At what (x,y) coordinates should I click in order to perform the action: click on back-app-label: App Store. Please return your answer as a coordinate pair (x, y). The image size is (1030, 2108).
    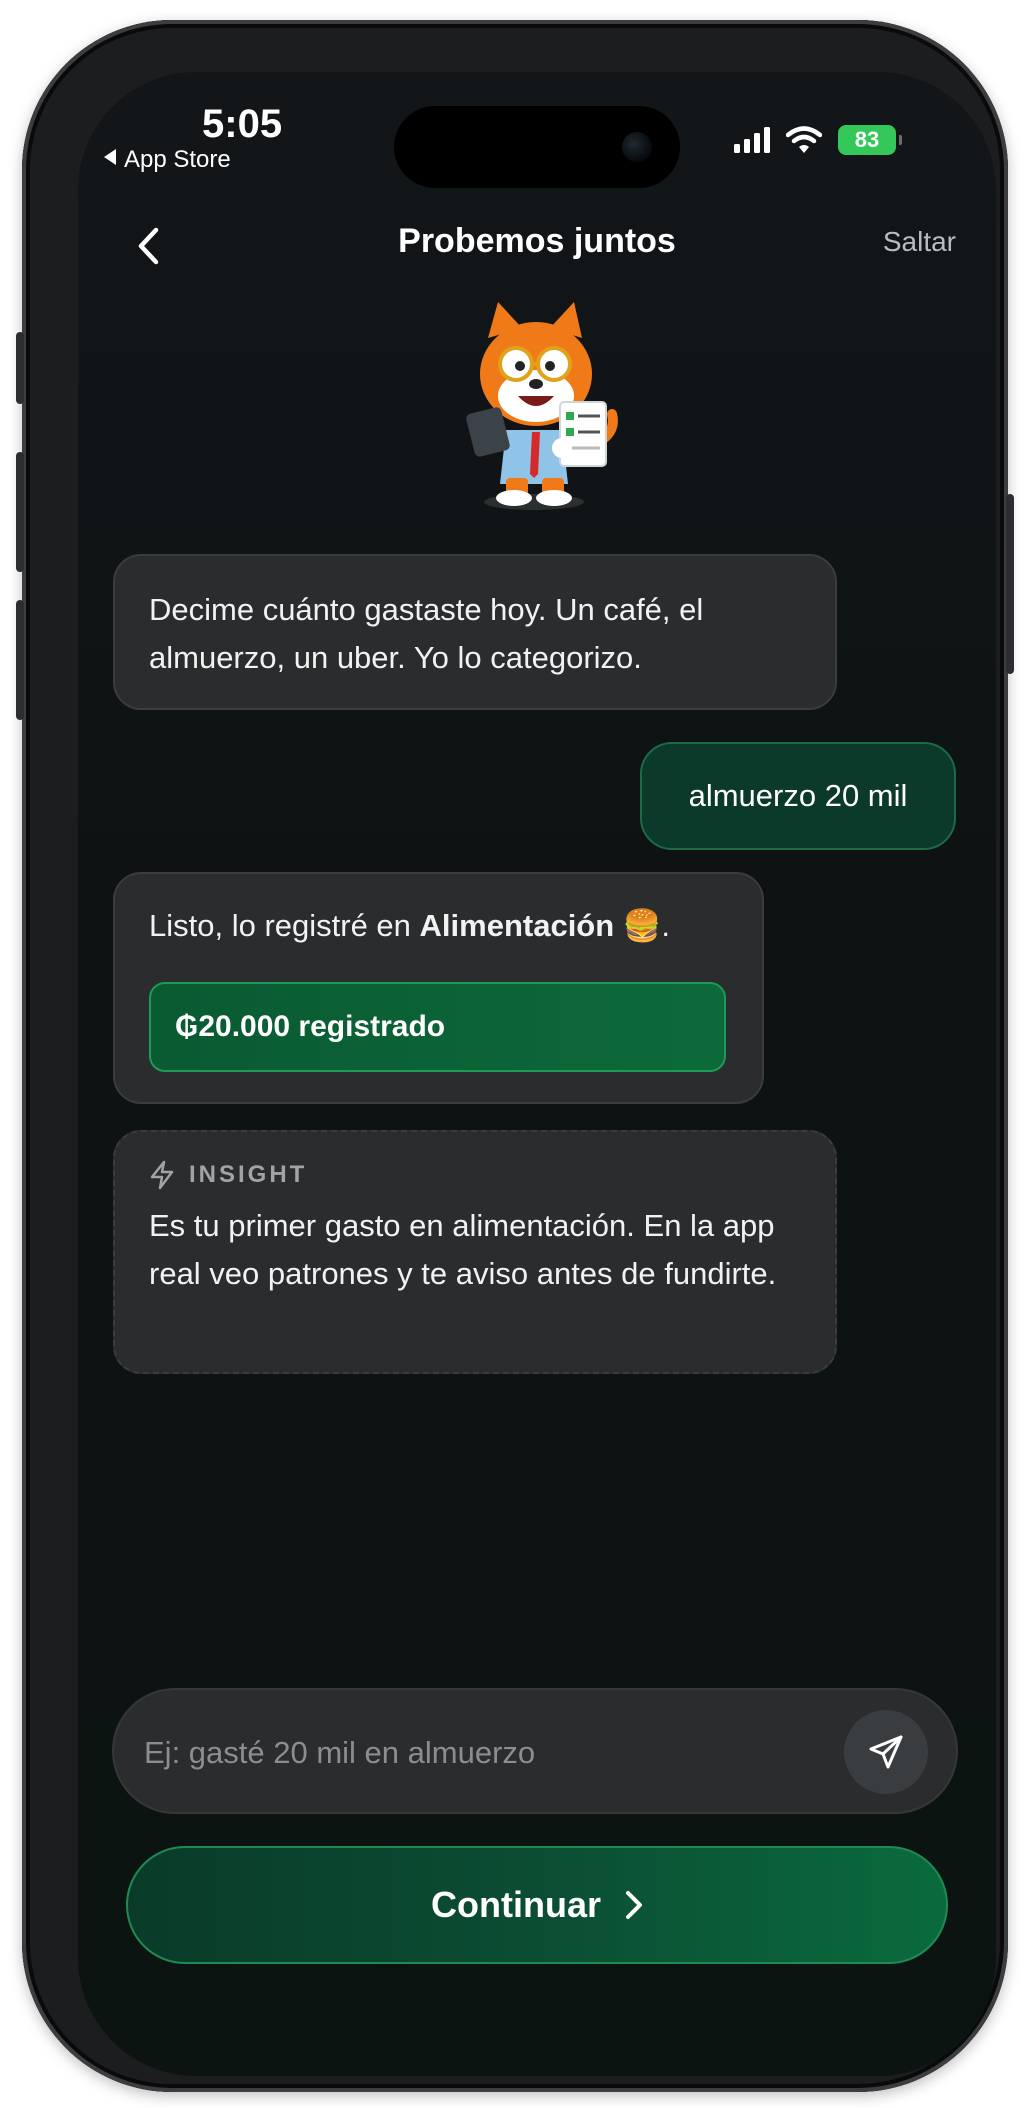
    Looking at the image, I should click on (177, 159).